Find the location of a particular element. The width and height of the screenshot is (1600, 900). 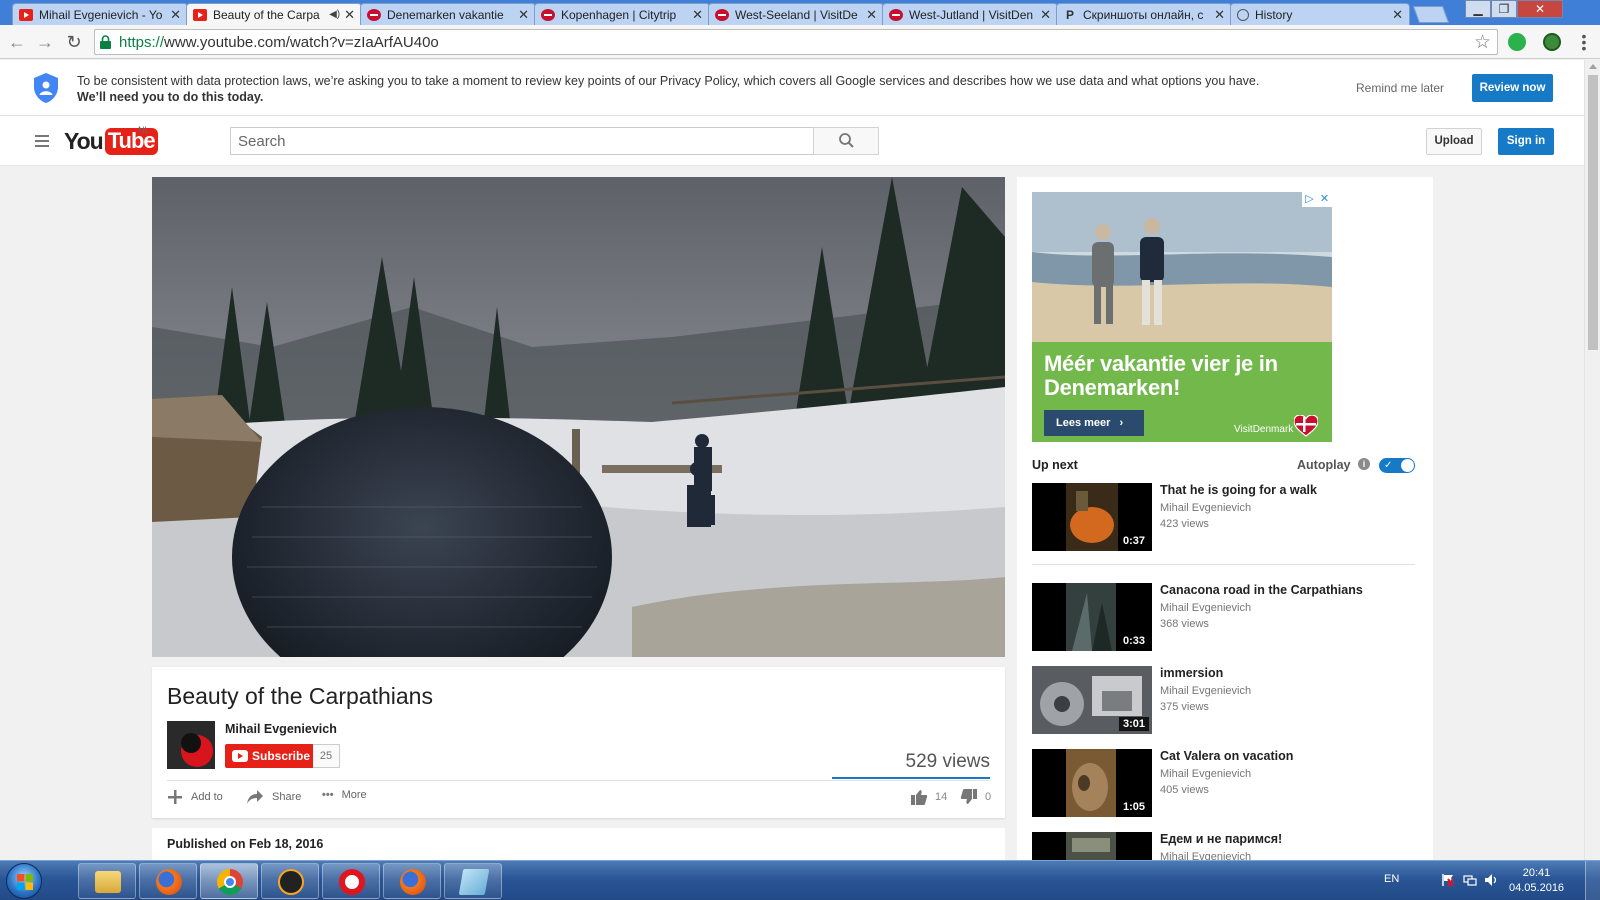

tab-title: Скриншоты онлайн, с is located at coordinates (1143, 14).